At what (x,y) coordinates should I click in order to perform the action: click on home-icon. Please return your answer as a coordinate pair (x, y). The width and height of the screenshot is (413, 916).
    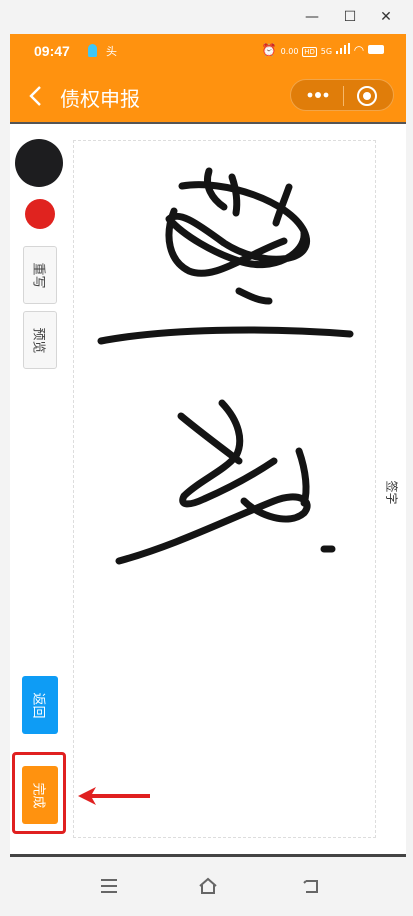
    Looking at the image, I should click on (208, 886).